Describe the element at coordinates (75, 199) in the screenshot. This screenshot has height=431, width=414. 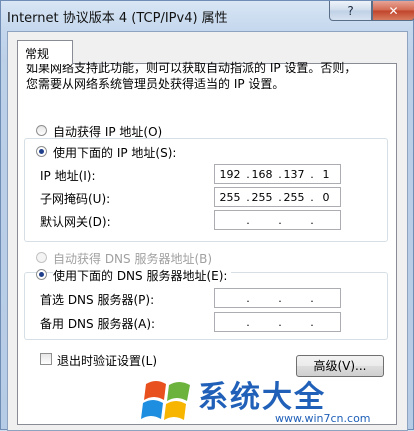
I see `subnet-mask-label: 子网掩码(U):` at that location.